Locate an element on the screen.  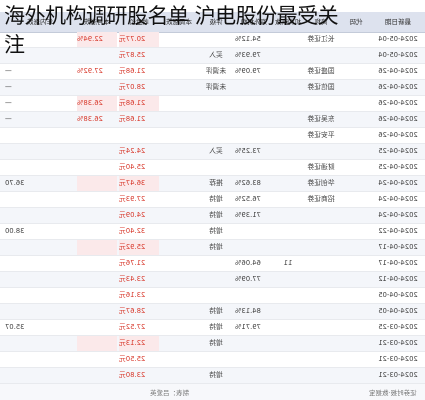
table-cell-y: — is located at coordinates (8, 87).